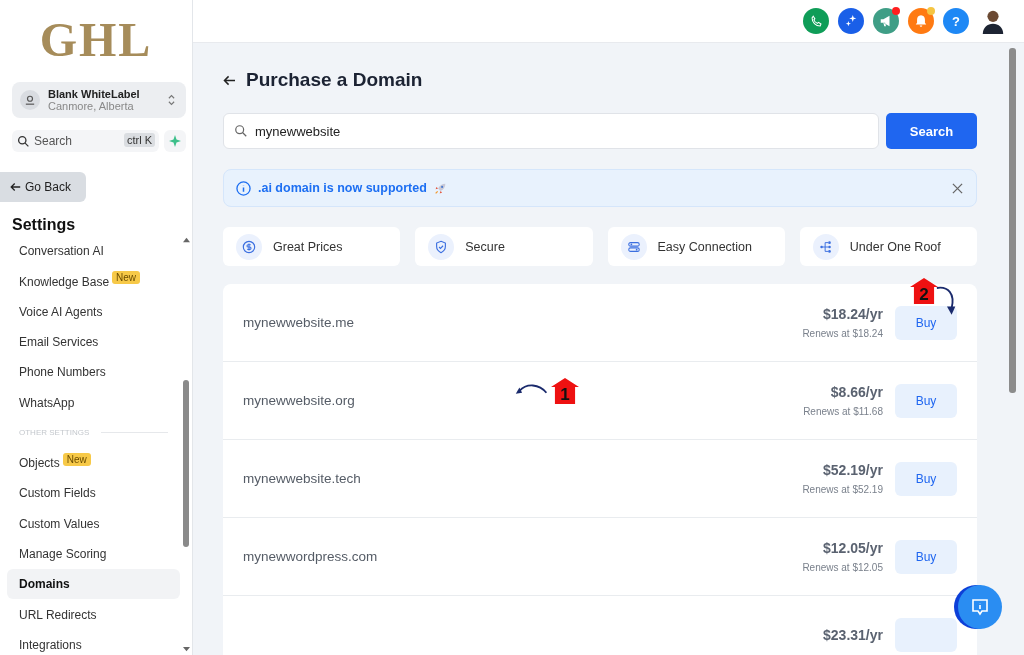 The image size is (1024, 655). What do you see at coordinates (956, 21) in the screenshot?
I see `help-button: ?` at bounding box center [956, 21].